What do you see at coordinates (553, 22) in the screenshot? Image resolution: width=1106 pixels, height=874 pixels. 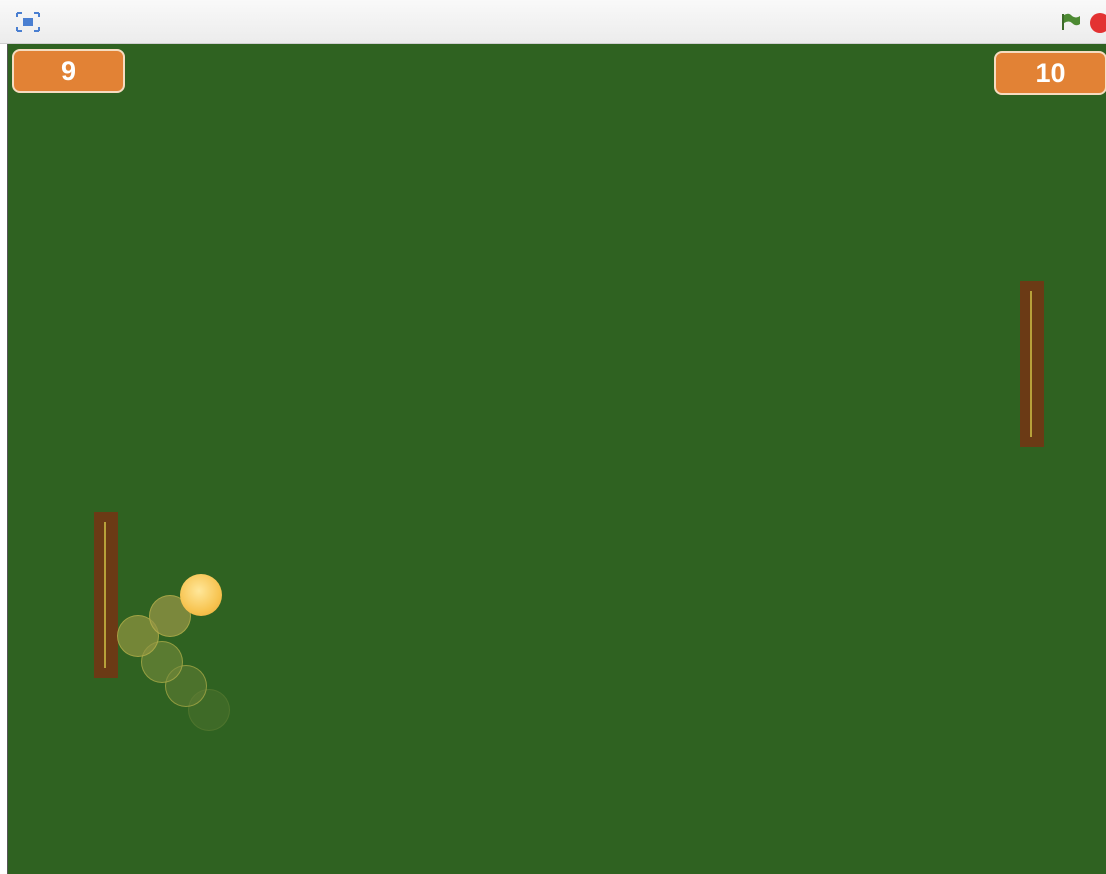 I see `player-toolbar` at bounding box center [553, 22].